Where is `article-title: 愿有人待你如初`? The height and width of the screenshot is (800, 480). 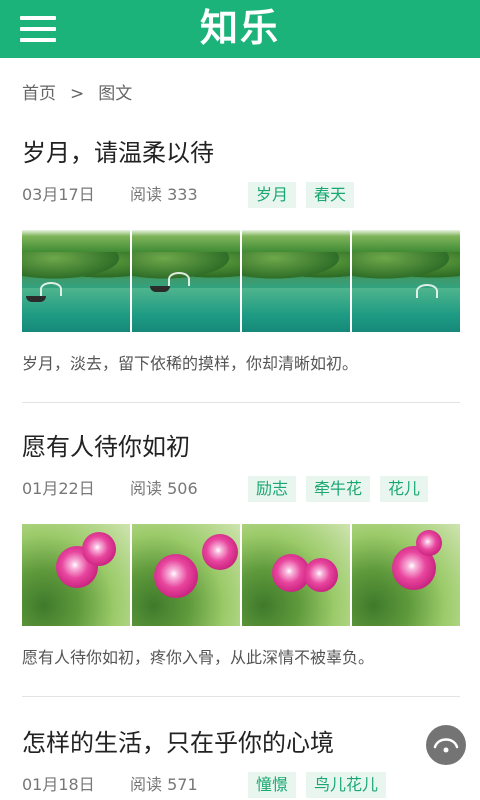
article-title: 愿有人待你如初 is located at coordinates (106, 447).